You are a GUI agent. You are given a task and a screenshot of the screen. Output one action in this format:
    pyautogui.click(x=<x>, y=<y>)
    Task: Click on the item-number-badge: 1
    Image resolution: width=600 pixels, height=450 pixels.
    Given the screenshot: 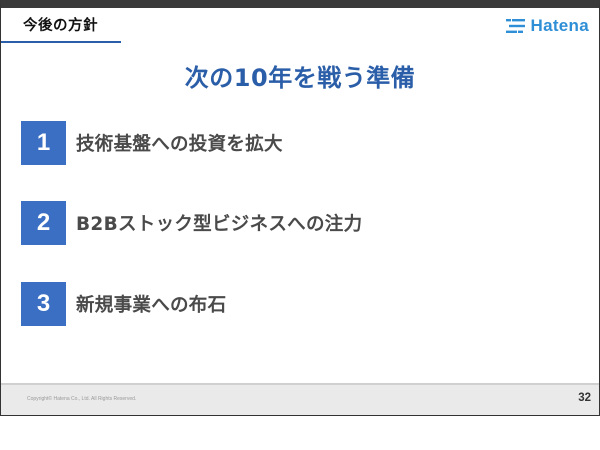 What is the action you would take?
    pyautogui.click(x=43, y=143)
    